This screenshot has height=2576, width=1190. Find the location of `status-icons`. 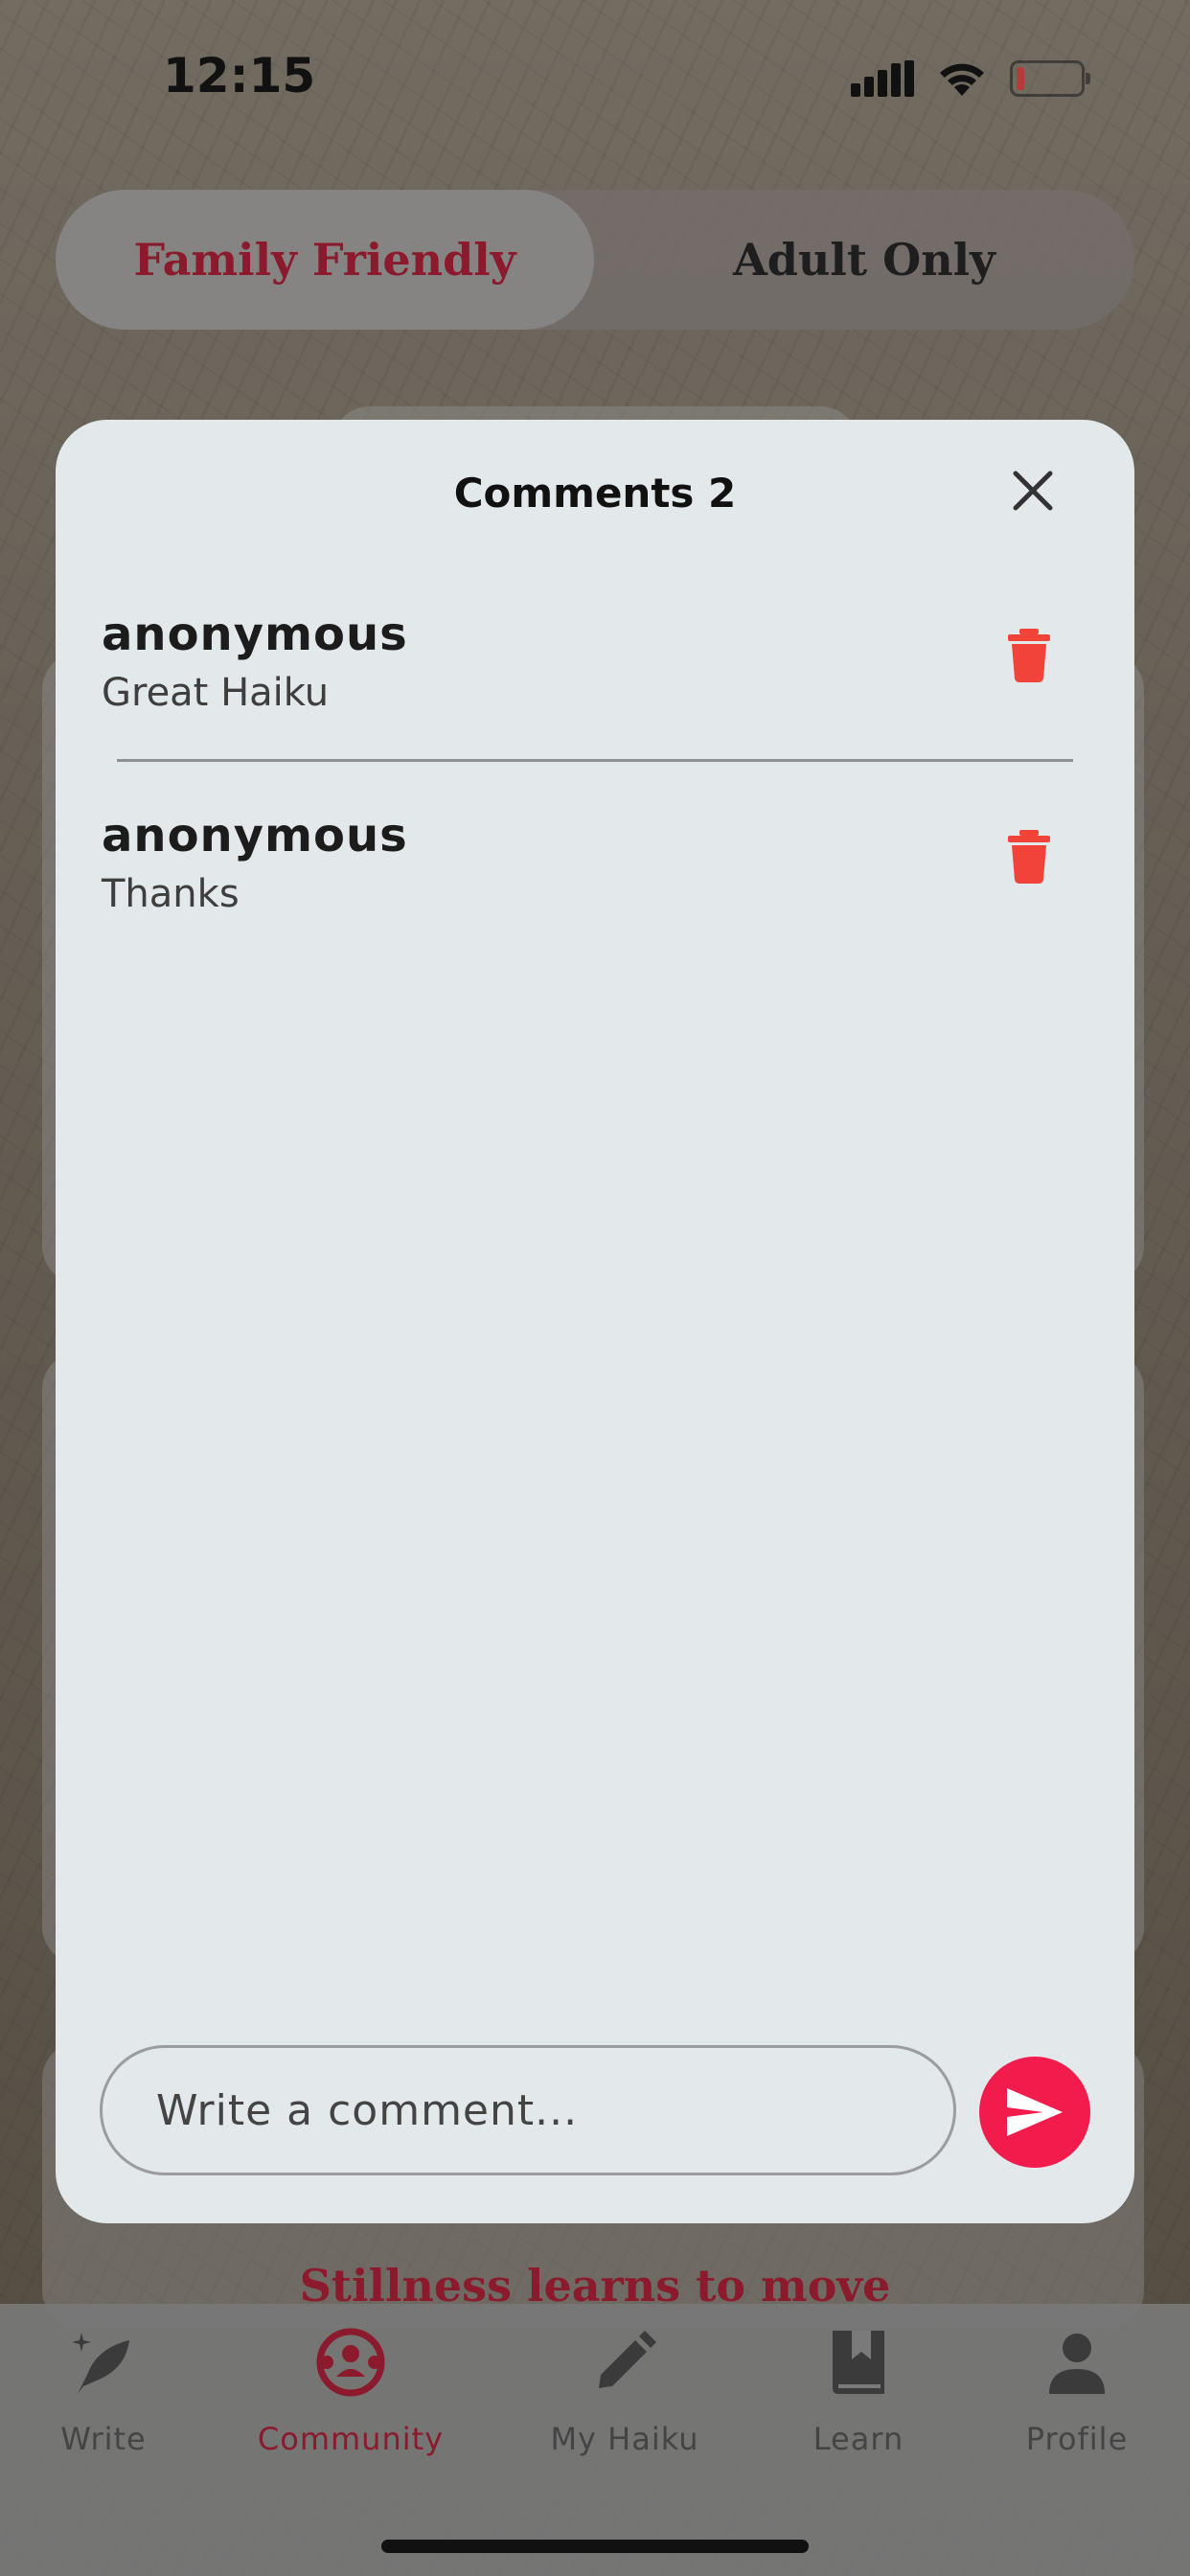

status-icons is located at coordinates (971, 78).